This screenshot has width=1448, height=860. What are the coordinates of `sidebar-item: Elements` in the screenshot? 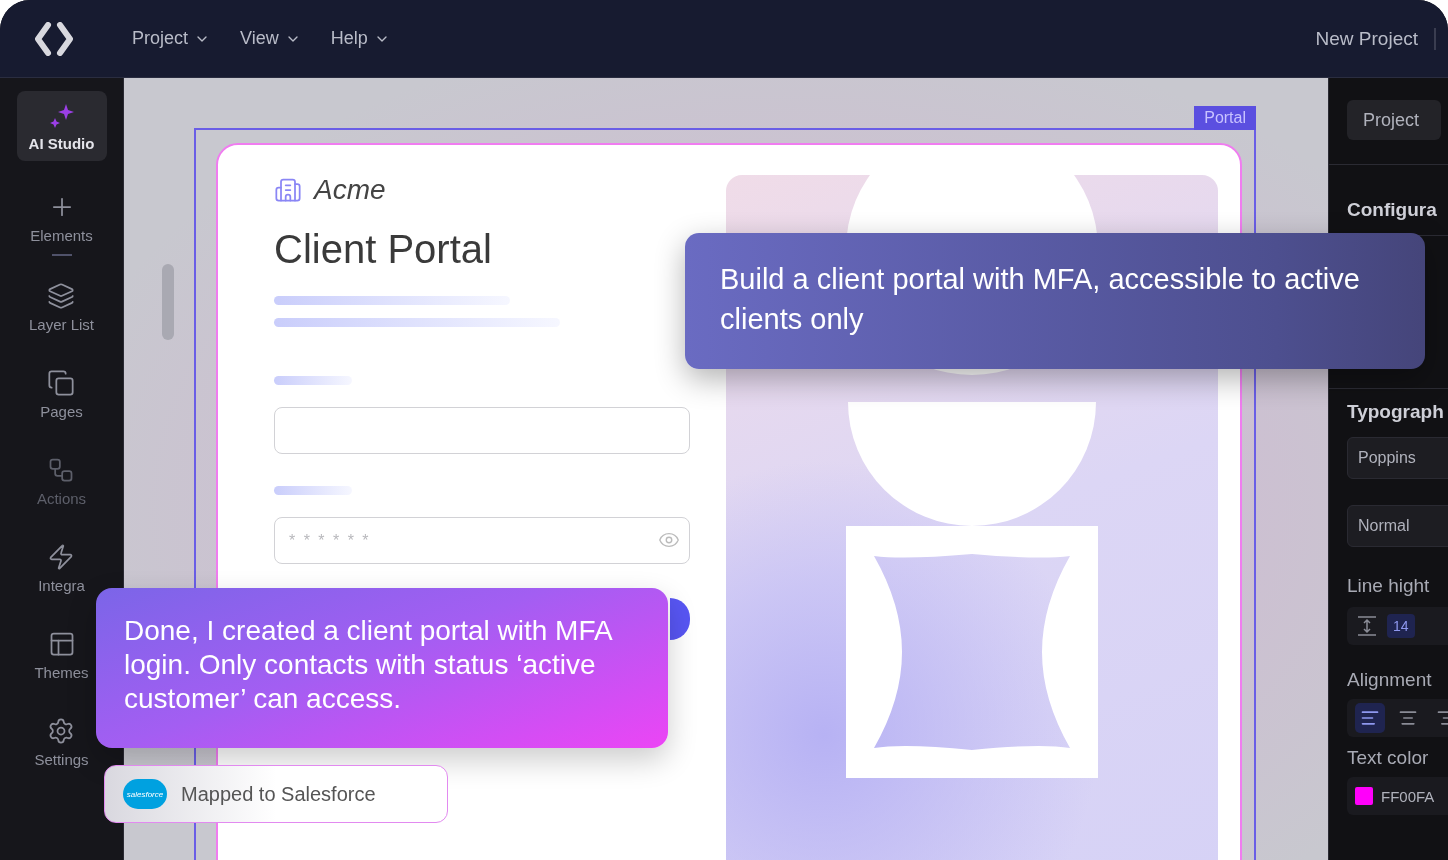 It's located at (61, 218).